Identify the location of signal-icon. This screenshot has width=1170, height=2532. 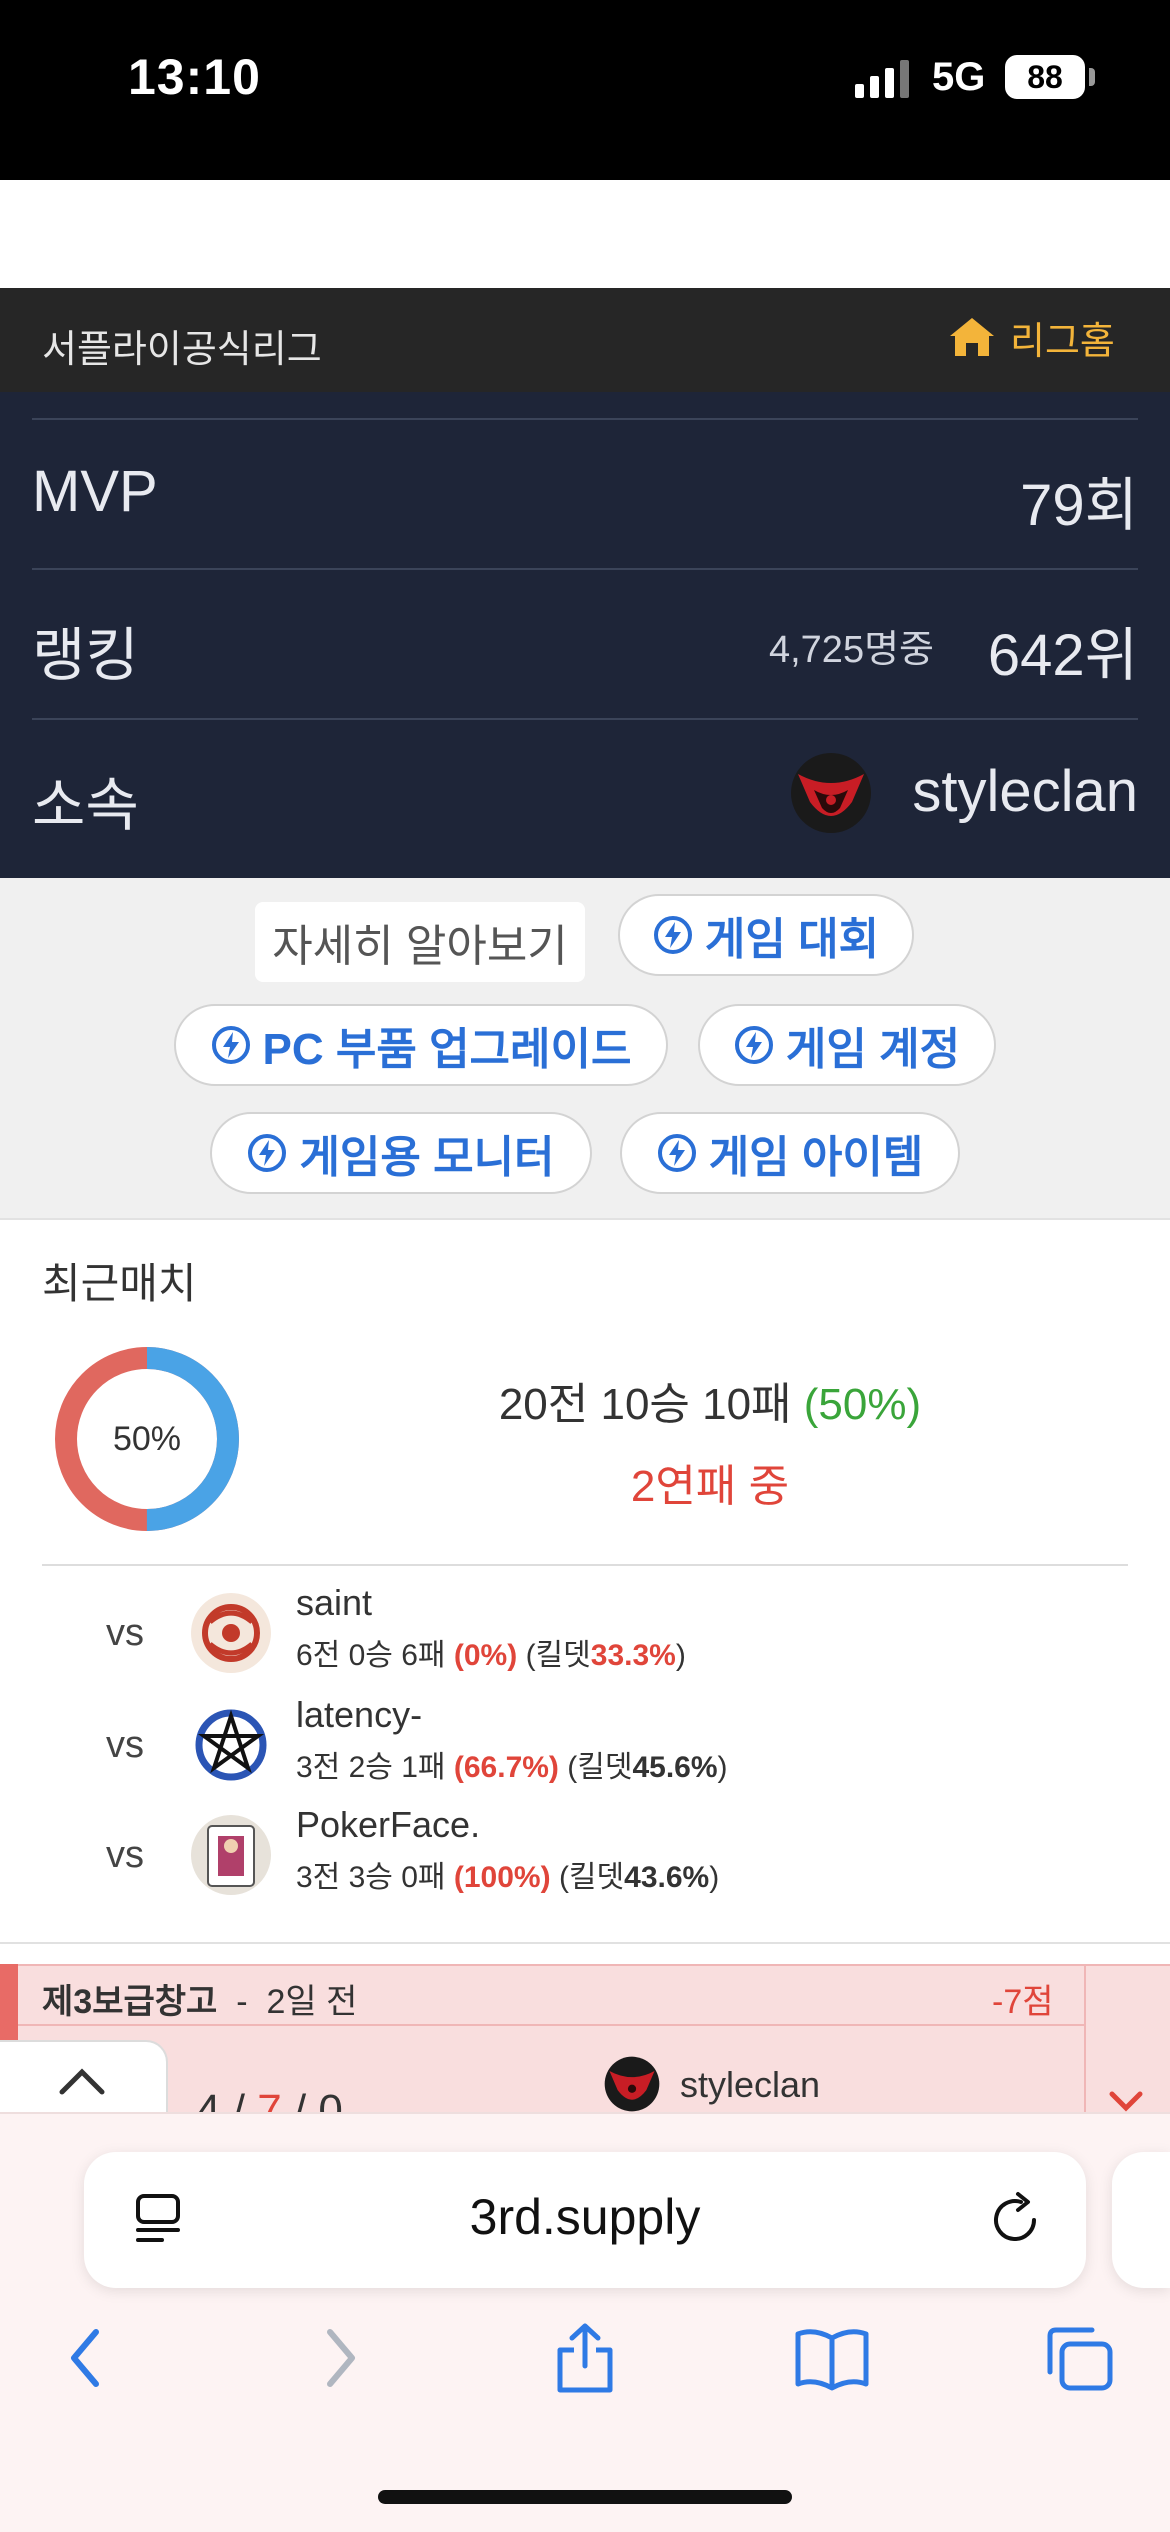
(885, 78).